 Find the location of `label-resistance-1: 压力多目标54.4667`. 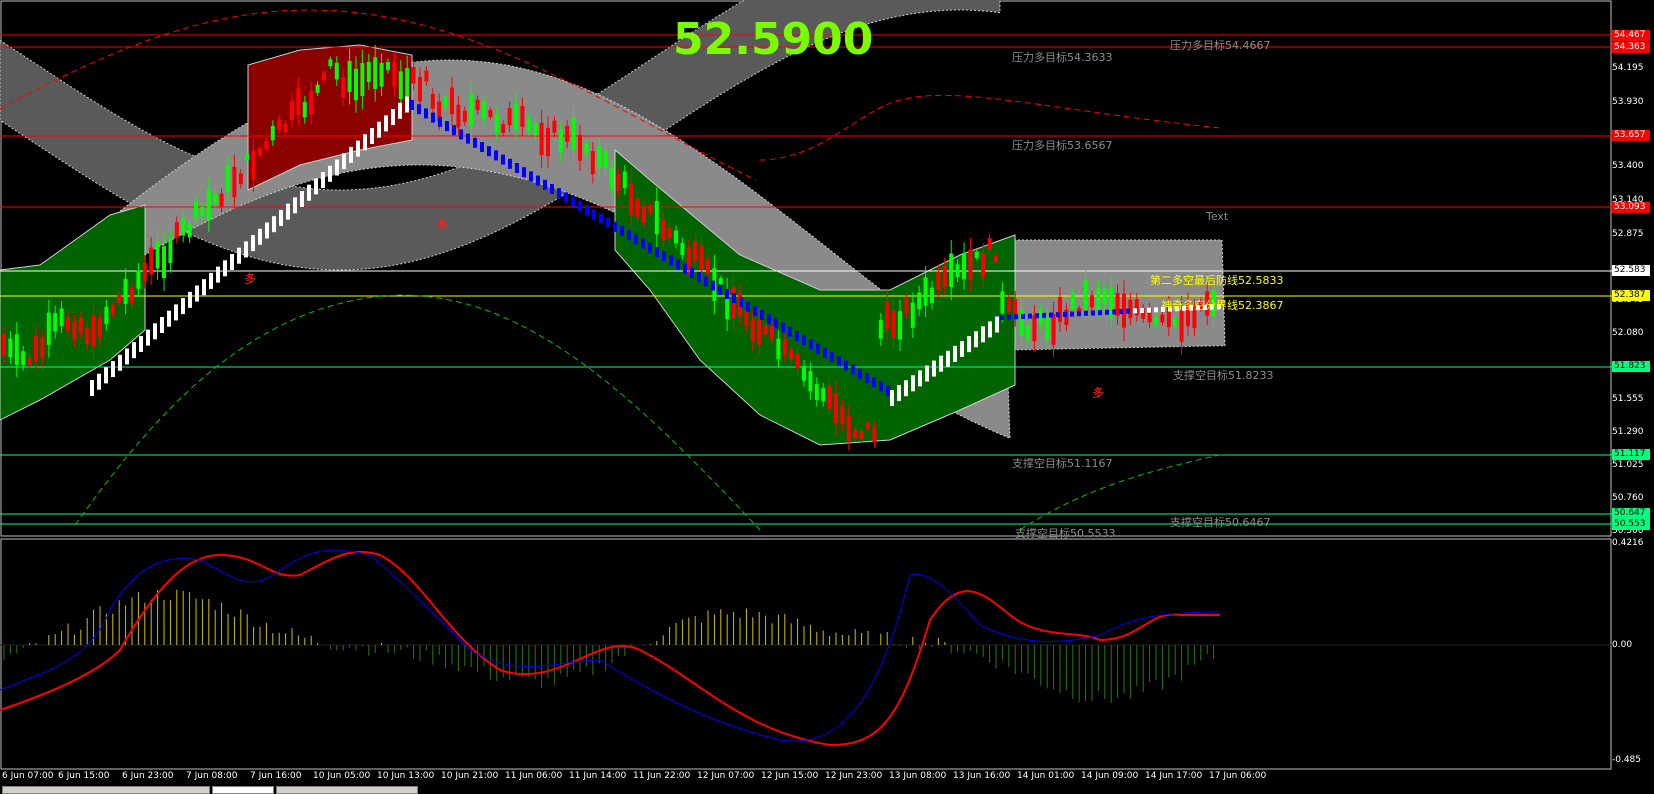

label-resistance-1: 压力多目标54.4667 is located at coordinates (1220, 45).